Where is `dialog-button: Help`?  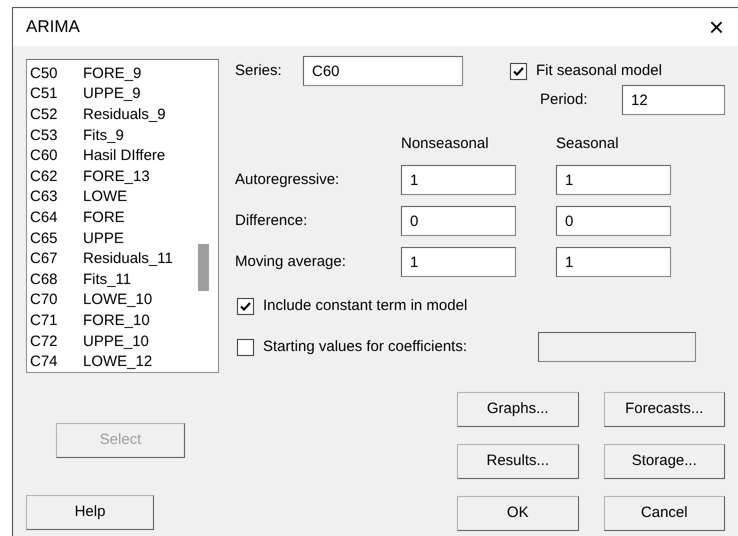 dialog-button: Help is located at coordinates (90, 512).